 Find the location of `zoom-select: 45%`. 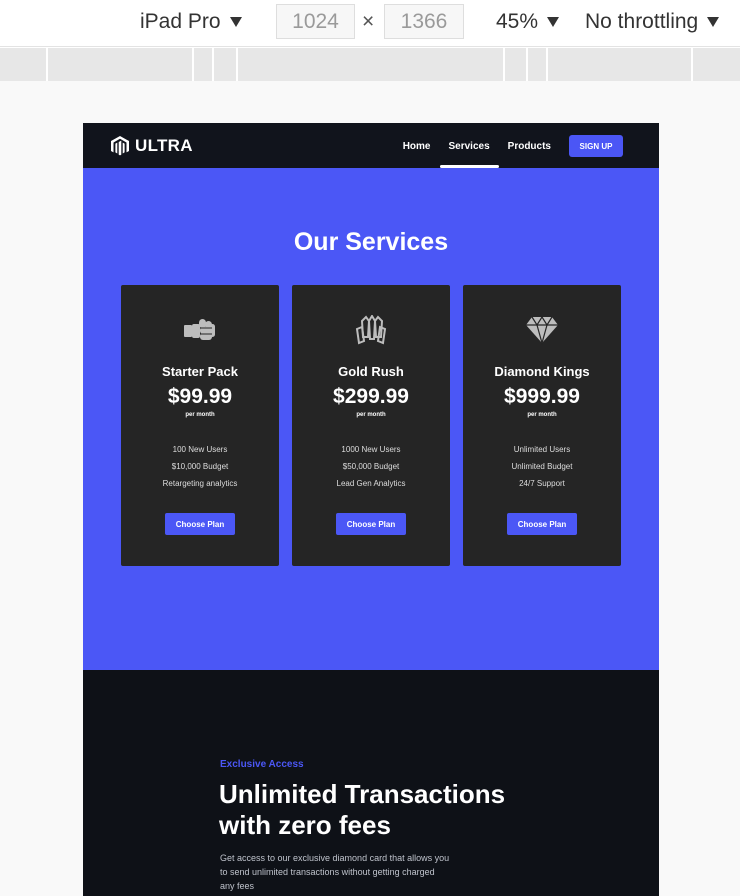

zoom-select: 45% is located at coordinates (528, 22).